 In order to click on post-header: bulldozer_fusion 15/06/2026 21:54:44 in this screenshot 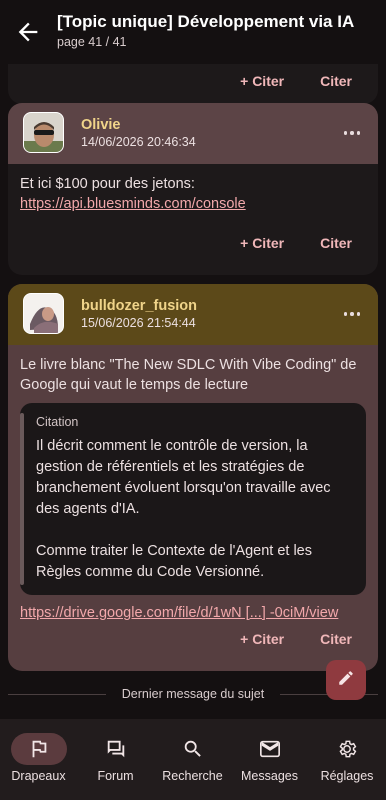, I will do `click(193, 314)`.